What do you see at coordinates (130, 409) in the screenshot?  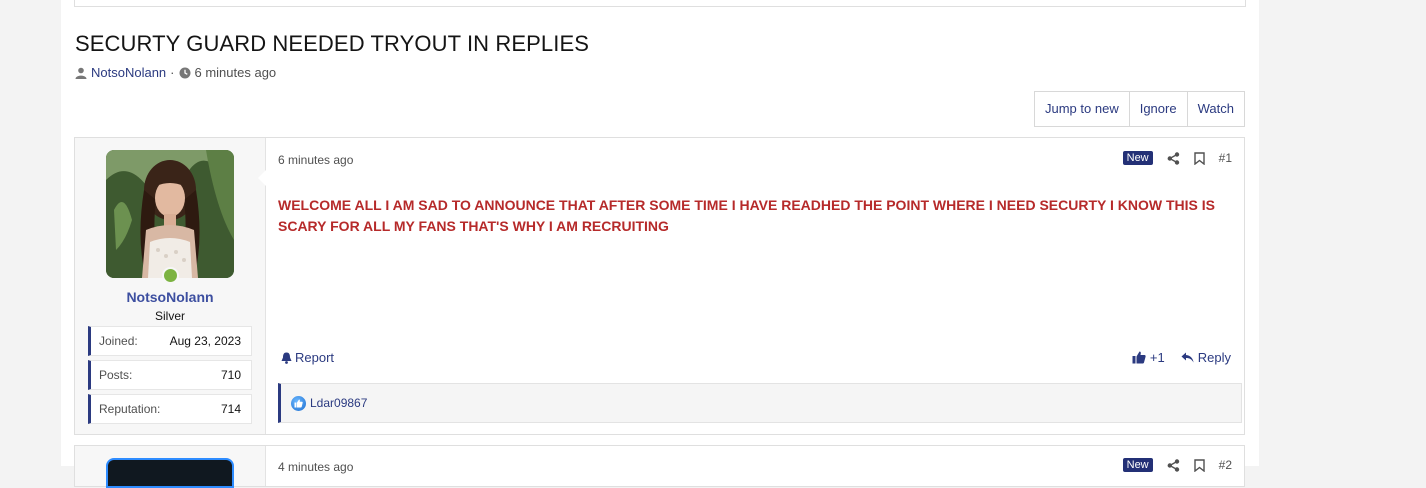 I see `stat-label: Reputation:` at bounding box center [130, 409].